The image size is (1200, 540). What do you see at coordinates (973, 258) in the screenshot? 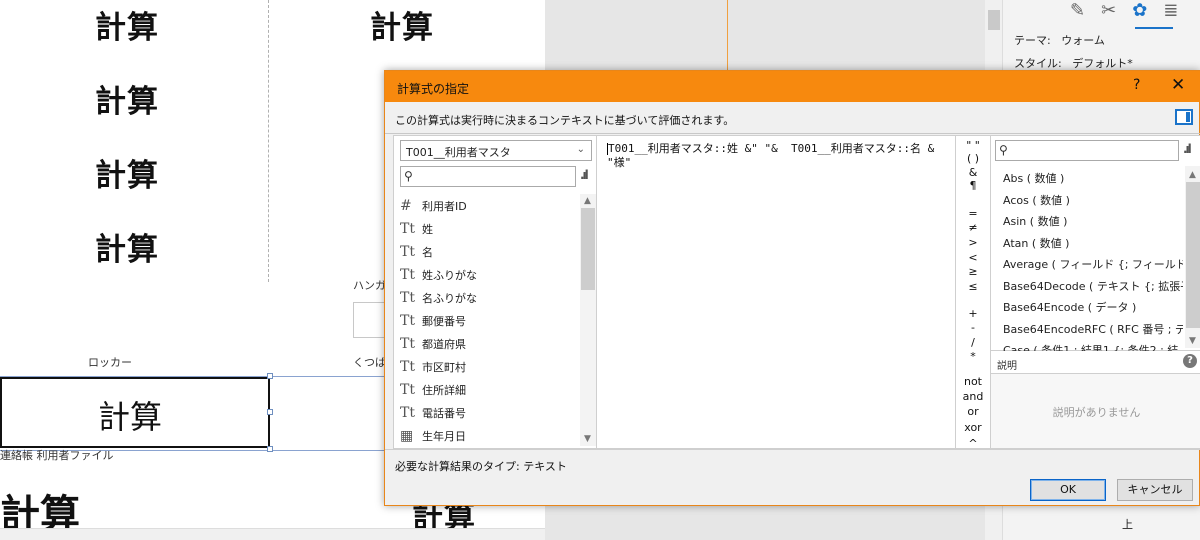
I see `operator-button: <` at bounding box center [973, 258].